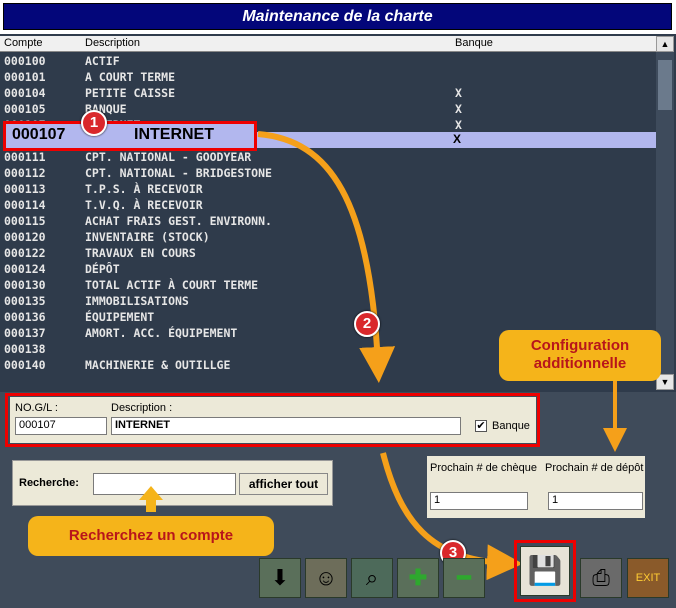  What do you see at coordinates (328, 189) in the screenshot?
I see `table-row: 000113 T.P.S. À RECEVOIR` at bounding box center [328, 189].